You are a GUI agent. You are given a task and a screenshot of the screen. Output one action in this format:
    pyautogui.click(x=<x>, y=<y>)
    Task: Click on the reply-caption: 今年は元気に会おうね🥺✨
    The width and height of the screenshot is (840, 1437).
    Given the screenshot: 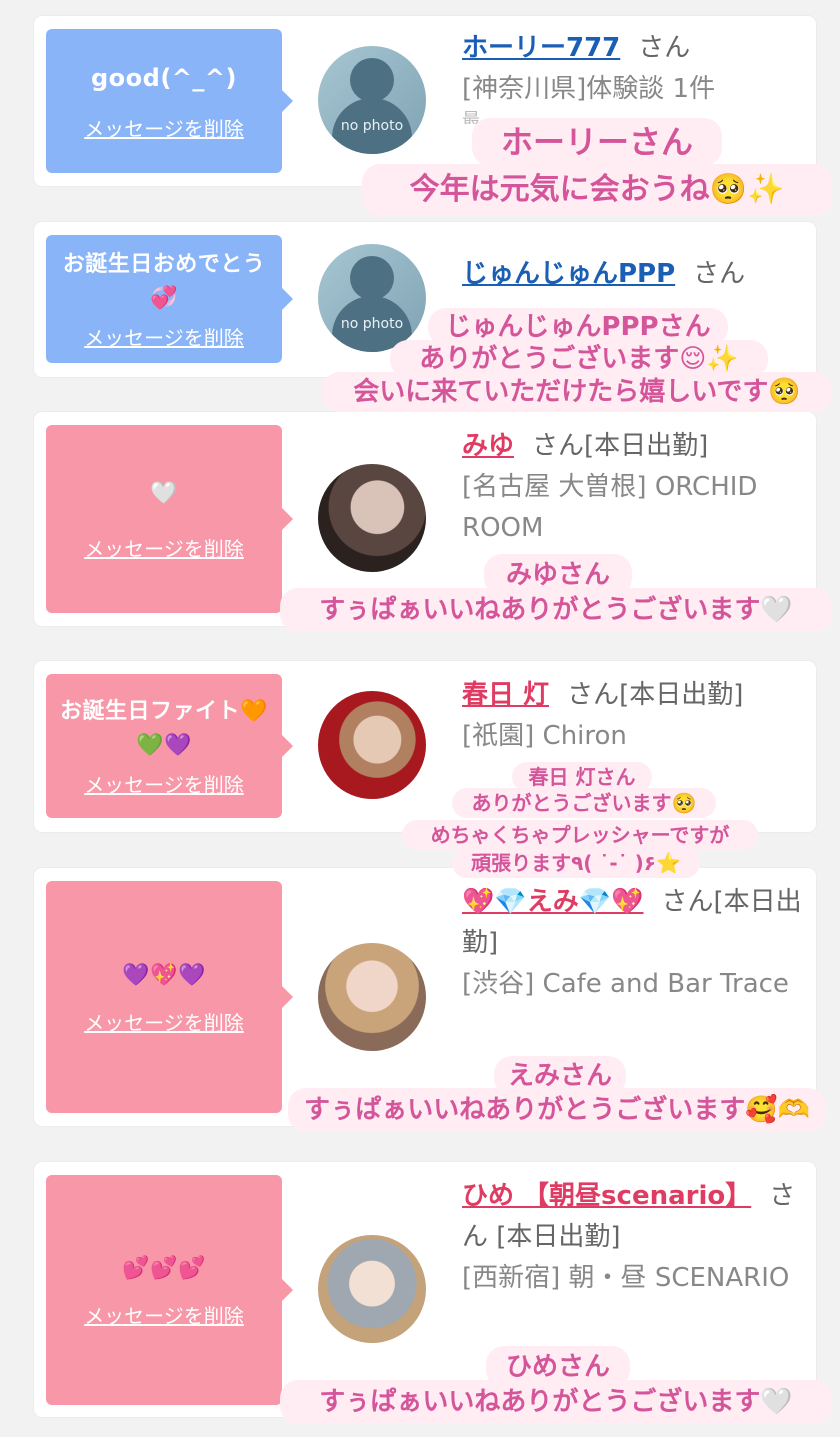 What is the action you would take?
    pyautogui.click(x=597, y=190)
    